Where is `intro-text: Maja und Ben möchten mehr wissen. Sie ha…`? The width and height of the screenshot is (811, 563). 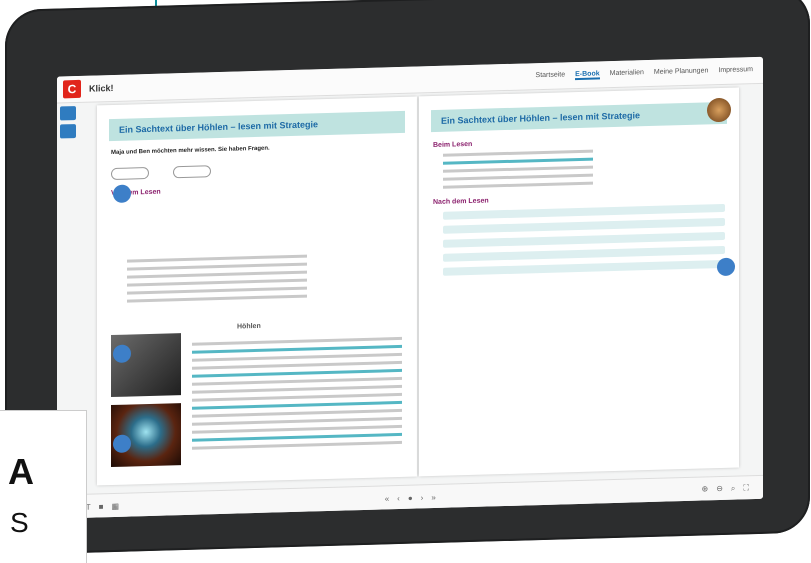 intro-text: Maja und Ben möchten mehr wissen. Sie ha… is located at coordinates (190, 151).